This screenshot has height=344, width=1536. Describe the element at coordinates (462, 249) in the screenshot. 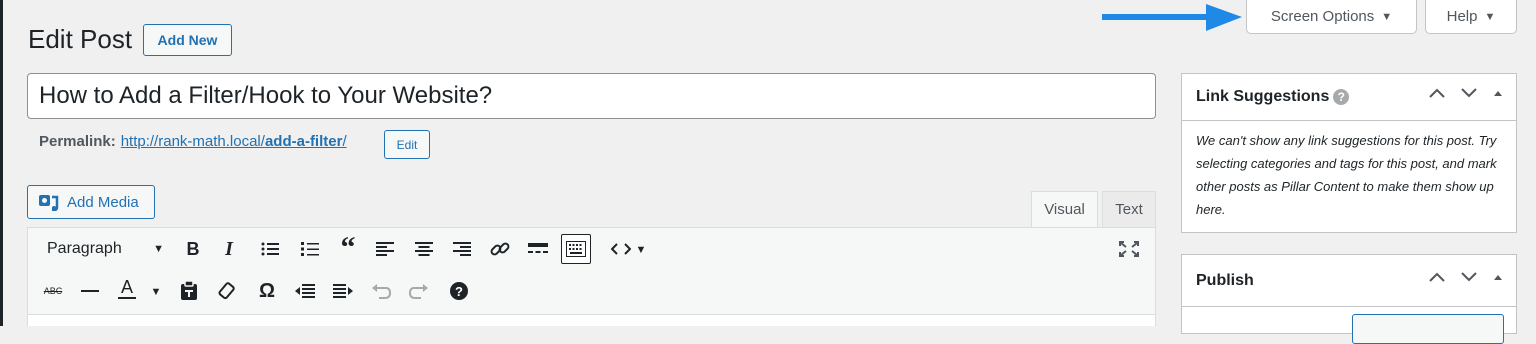

I see `align-right-icon` at that location.